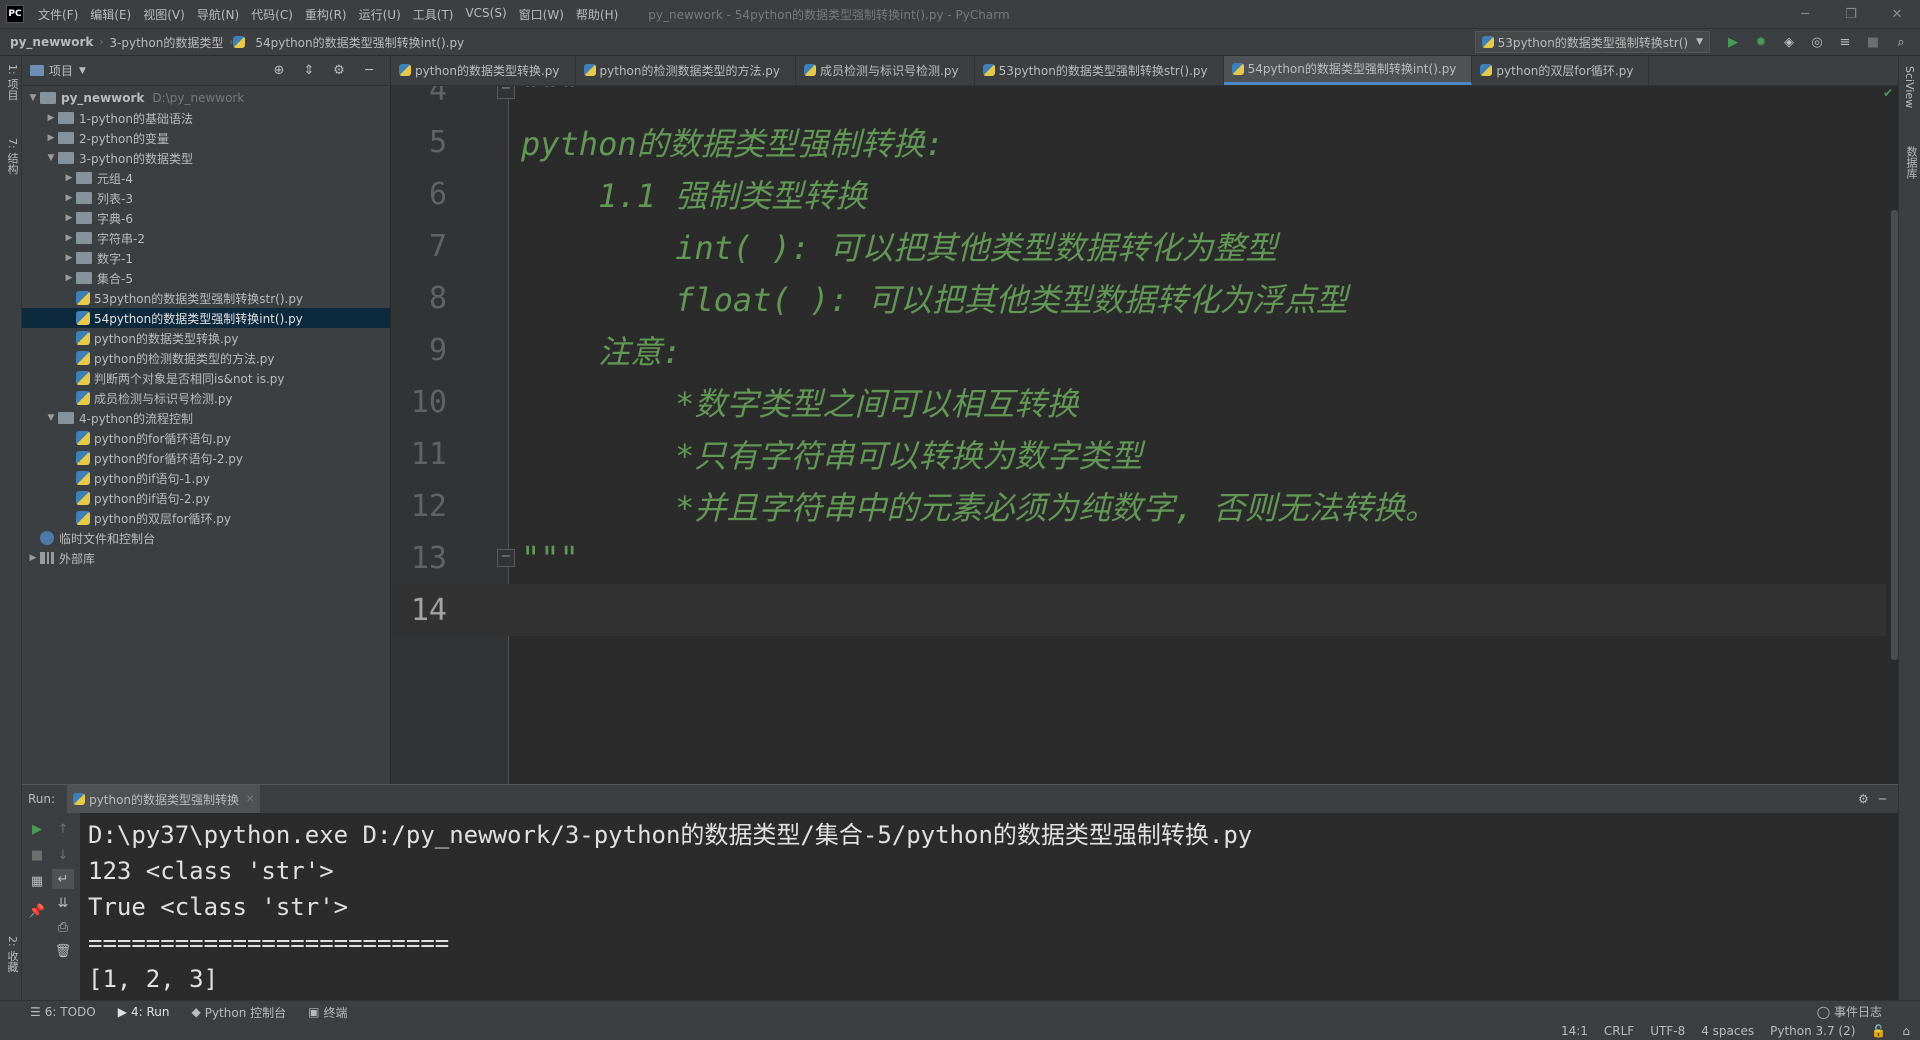 This screenshot has width=1920, height=1040. I want to click on build-icon: ≡, so click(1845, 42).